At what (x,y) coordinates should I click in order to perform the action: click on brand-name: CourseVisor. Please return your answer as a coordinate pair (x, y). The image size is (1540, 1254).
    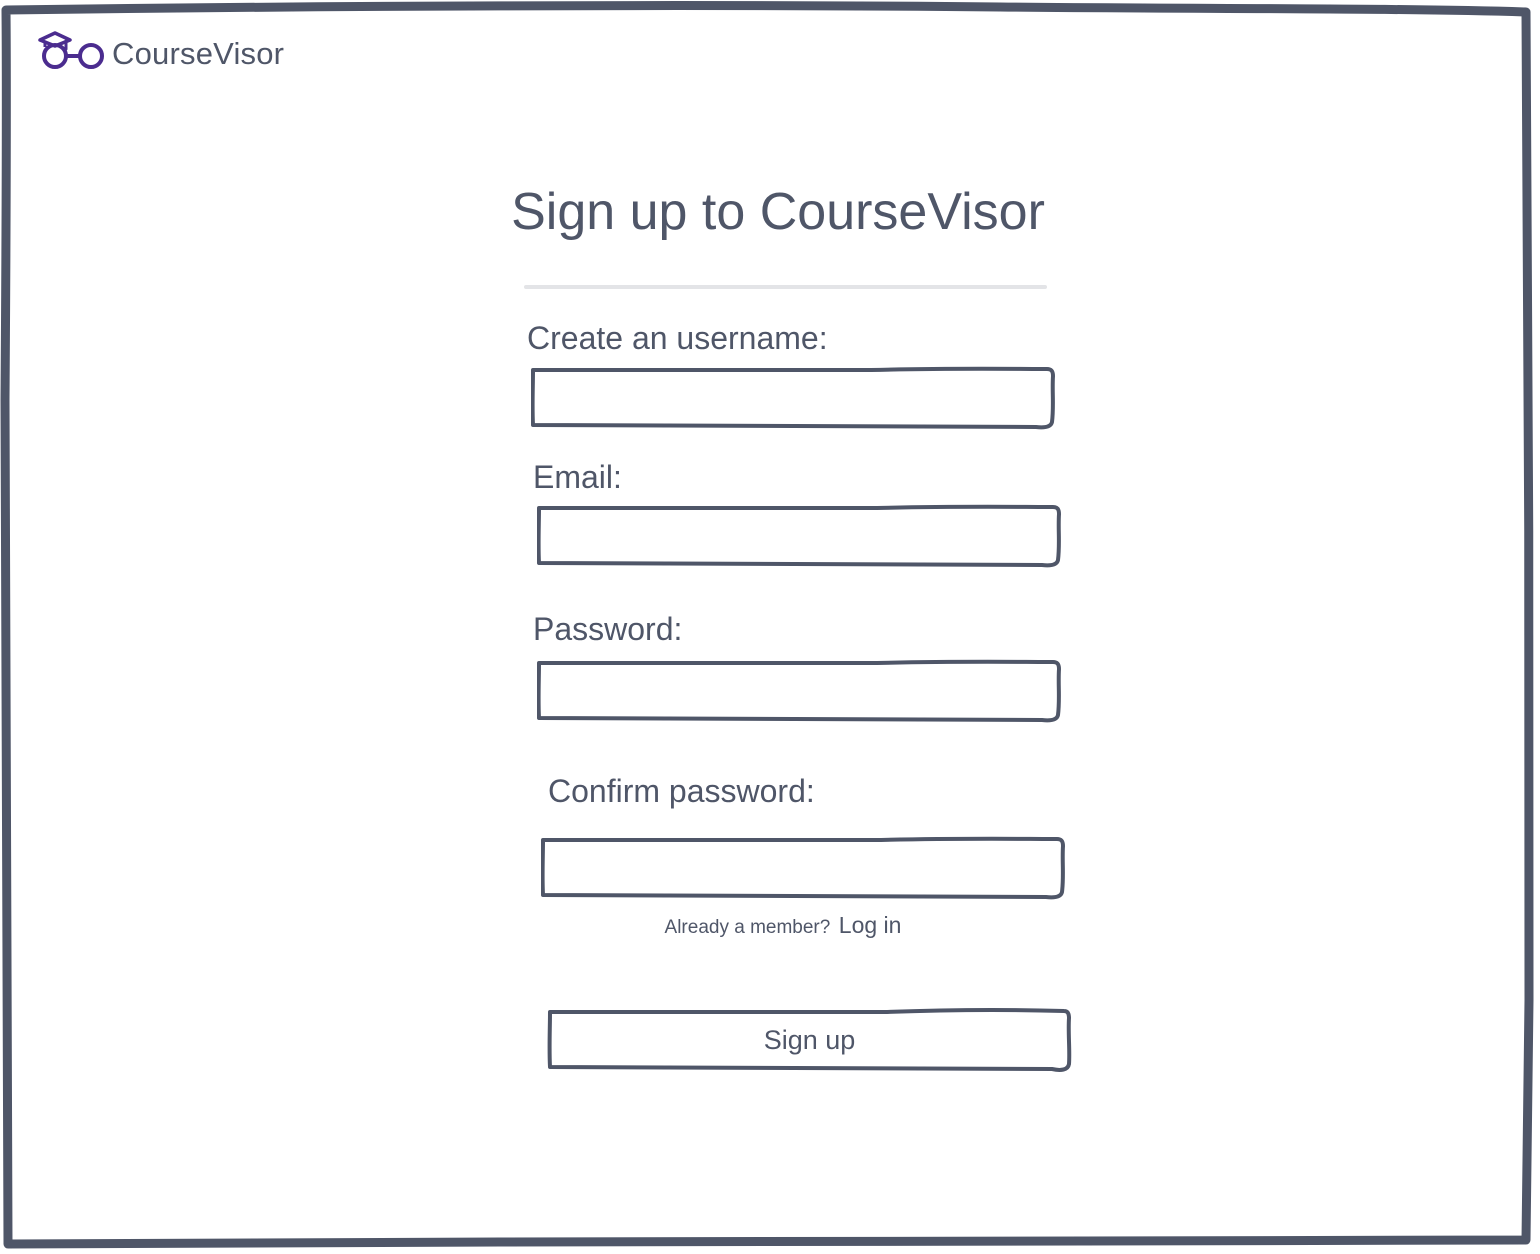
    Looking at the image, I should click on (198, 53).